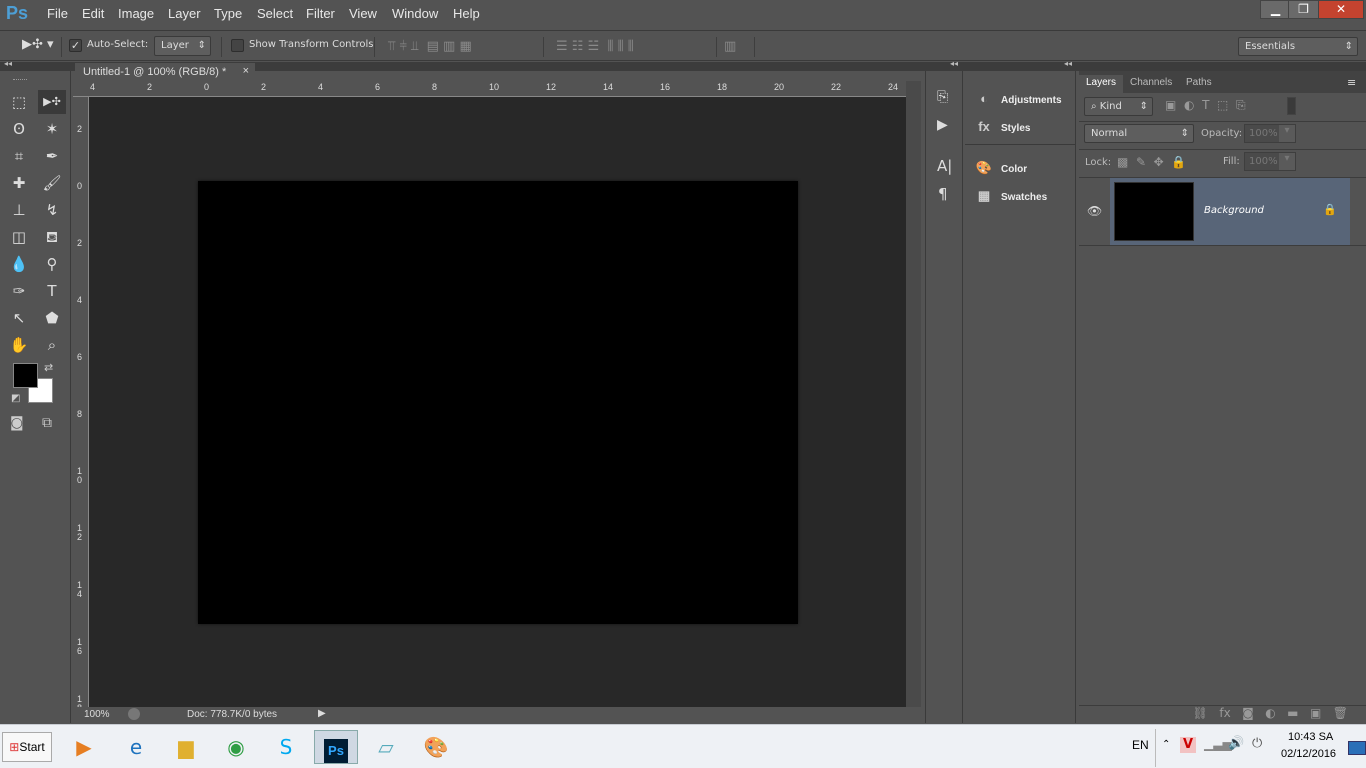 This screenshot has width=1366, height=768. Describe the element at coordinates (1205, 105) in the screenshot. I see `filter-type-icons: ▣ ◐ T ⬚ ⎘` at that location.